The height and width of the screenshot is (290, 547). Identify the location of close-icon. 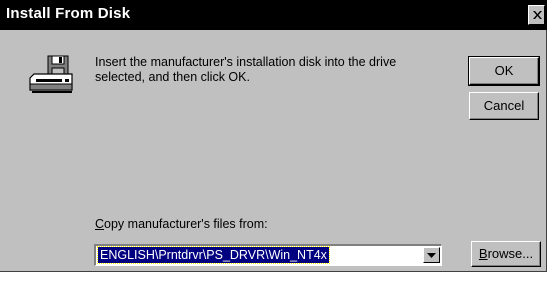
(537, 15).